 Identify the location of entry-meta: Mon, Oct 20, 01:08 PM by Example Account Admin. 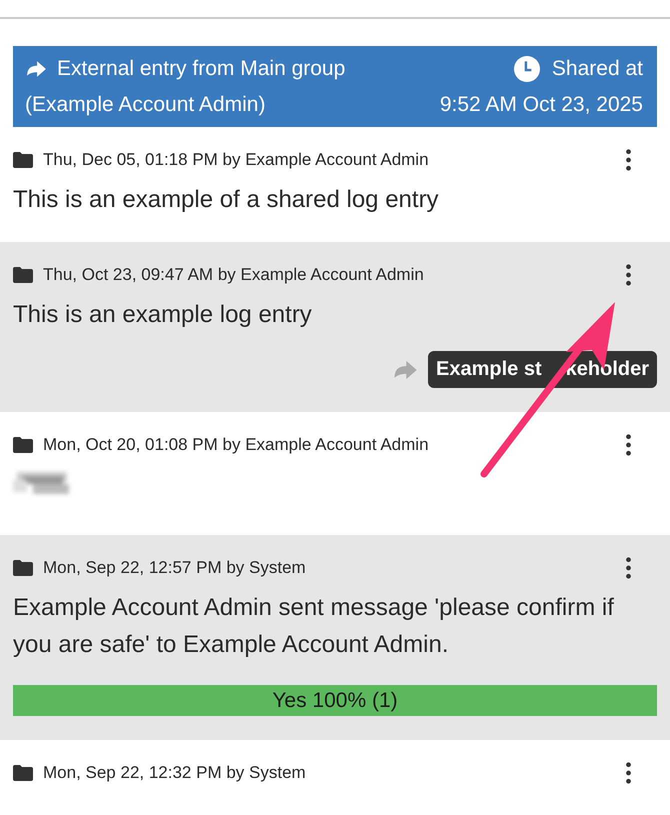
(236, 445).